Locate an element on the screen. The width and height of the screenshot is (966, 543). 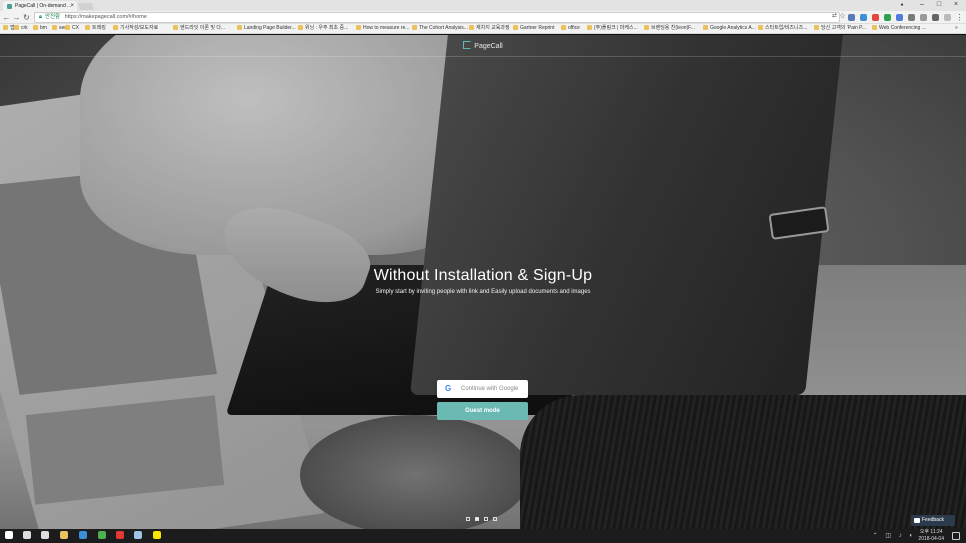
header-divider is located at coordinates (483, 56).